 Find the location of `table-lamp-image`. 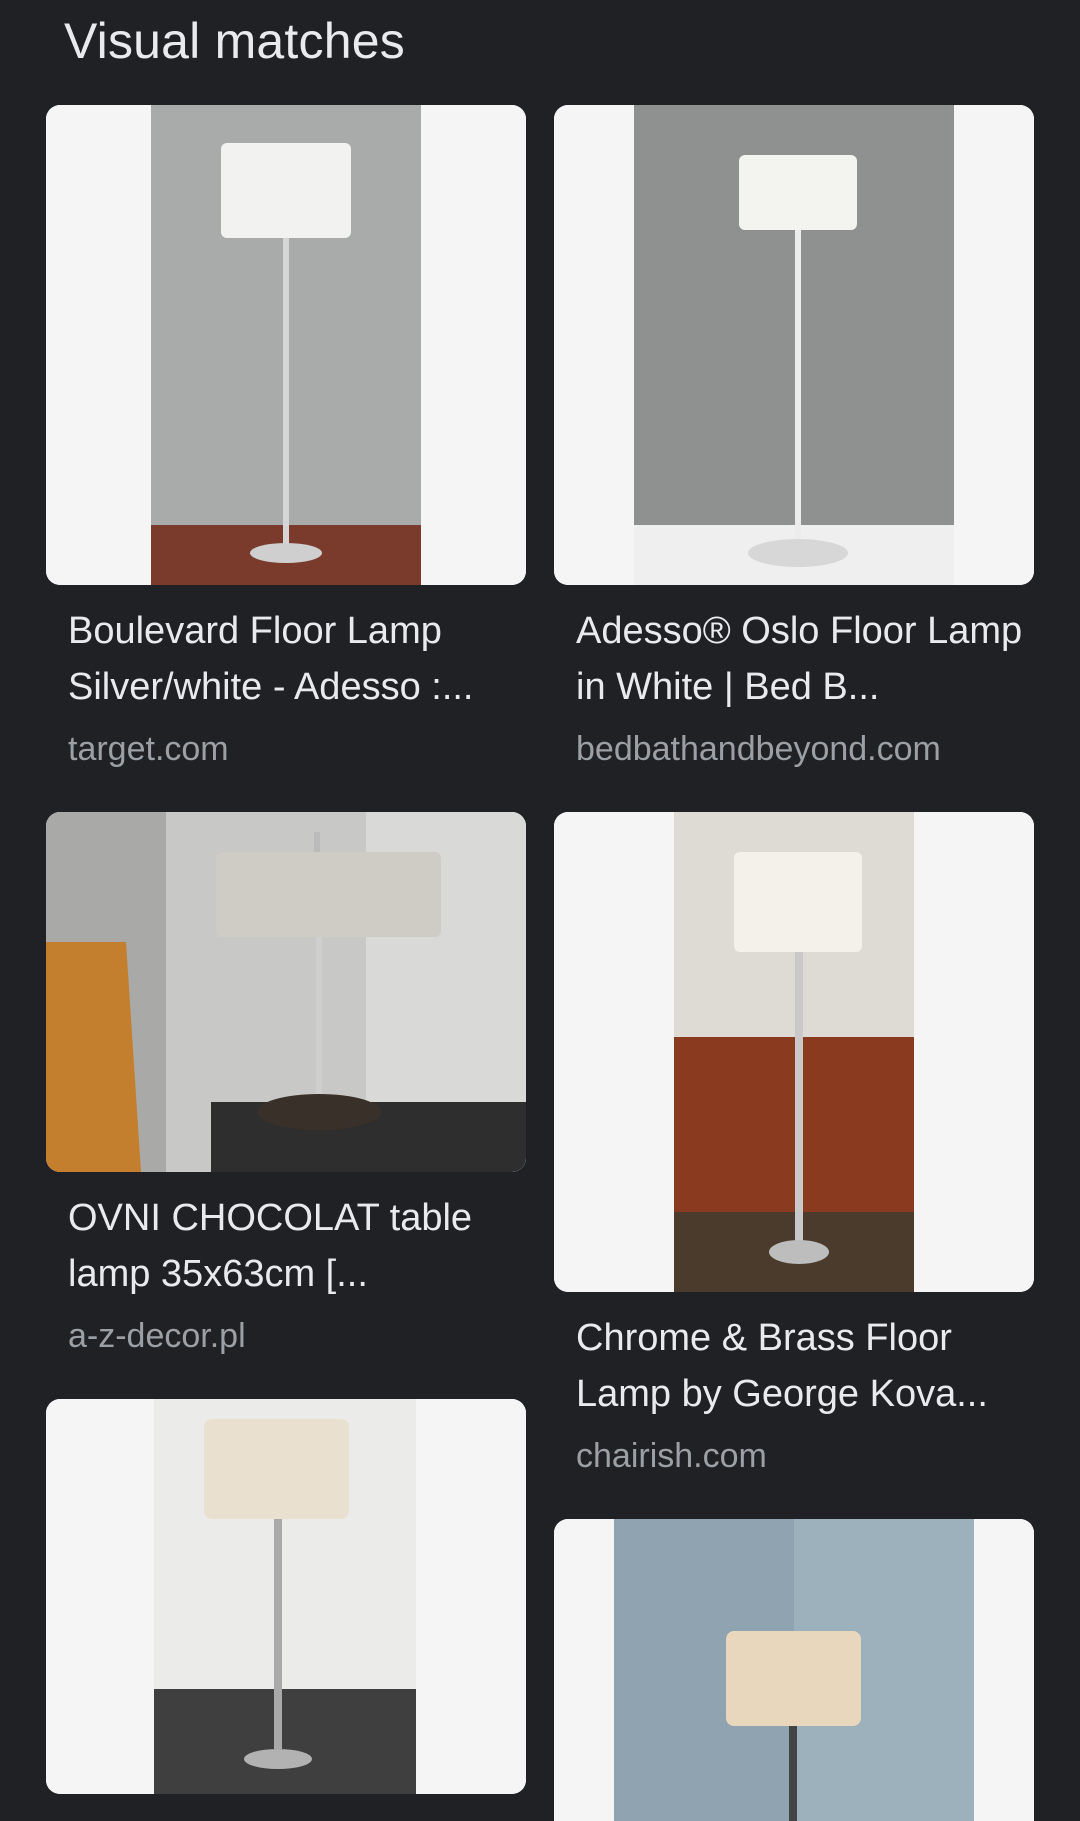

table-lamp-image is located at coordinates (286, 992).